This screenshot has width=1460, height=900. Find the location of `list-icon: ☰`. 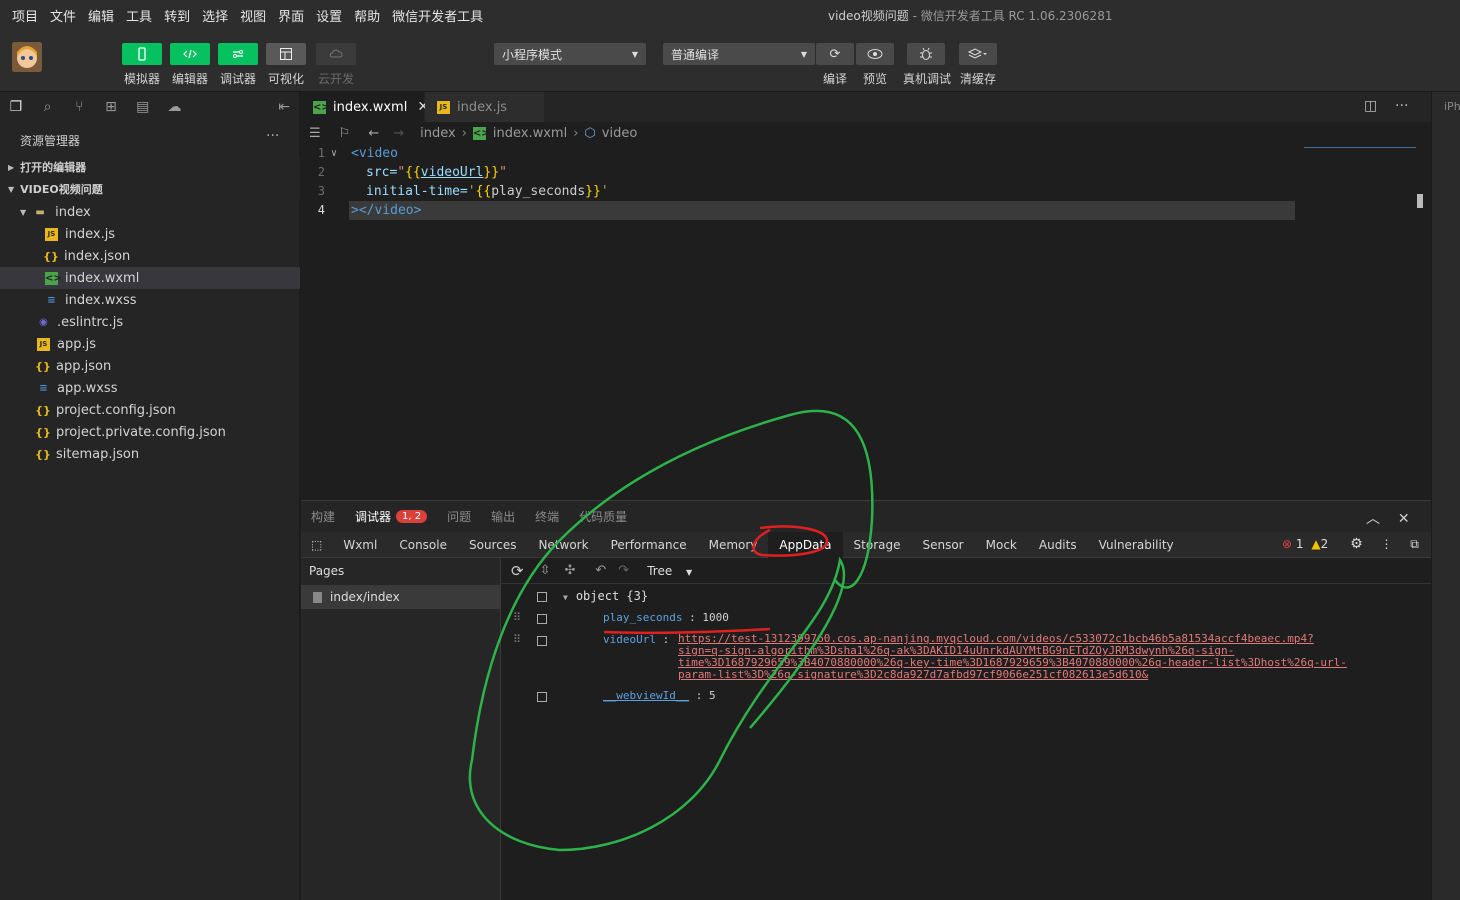

list-icon: ☰ is located at coordinates (315, 133).